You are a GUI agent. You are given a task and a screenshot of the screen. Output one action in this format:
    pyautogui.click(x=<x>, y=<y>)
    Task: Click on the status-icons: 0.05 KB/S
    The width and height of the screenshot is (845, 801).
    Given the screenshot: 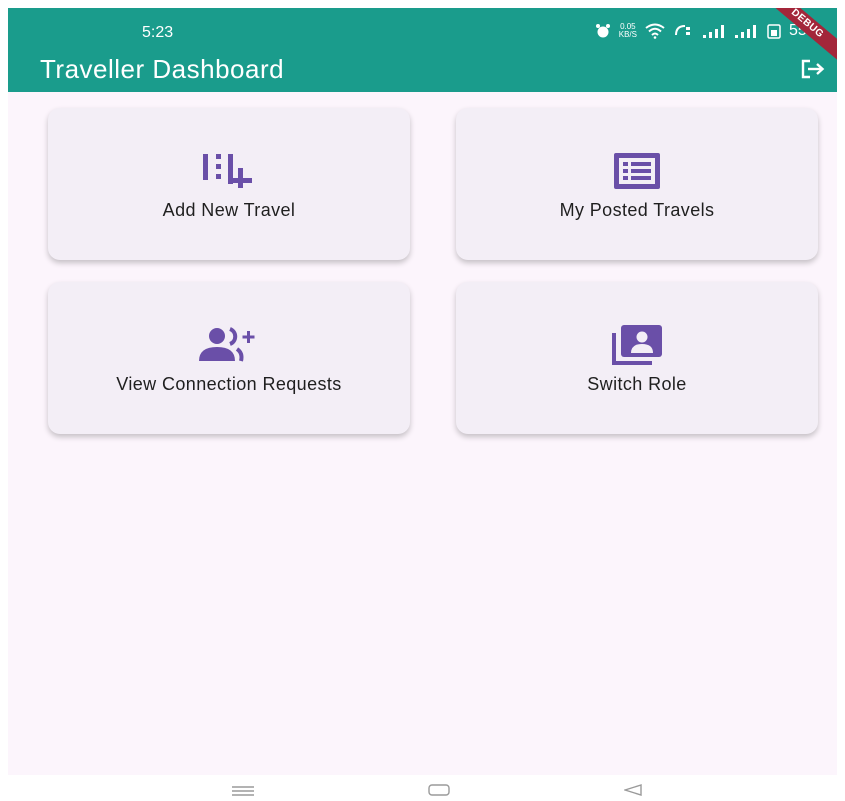 What is the action you would take?
    pyautogui.click(x=708, y=31)
    